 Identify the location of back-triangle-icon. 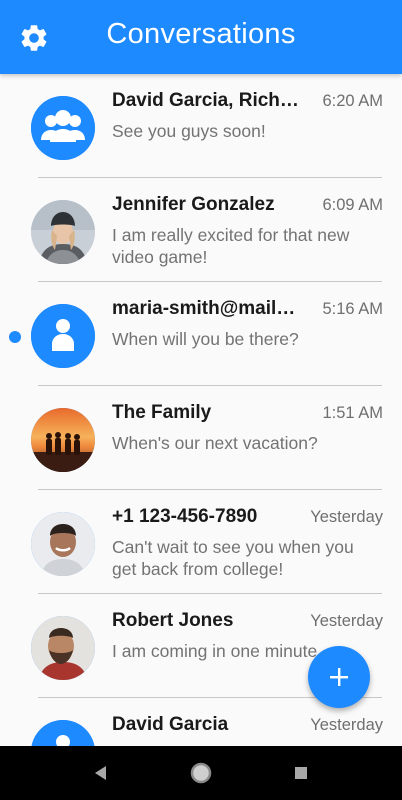
(100, 773).